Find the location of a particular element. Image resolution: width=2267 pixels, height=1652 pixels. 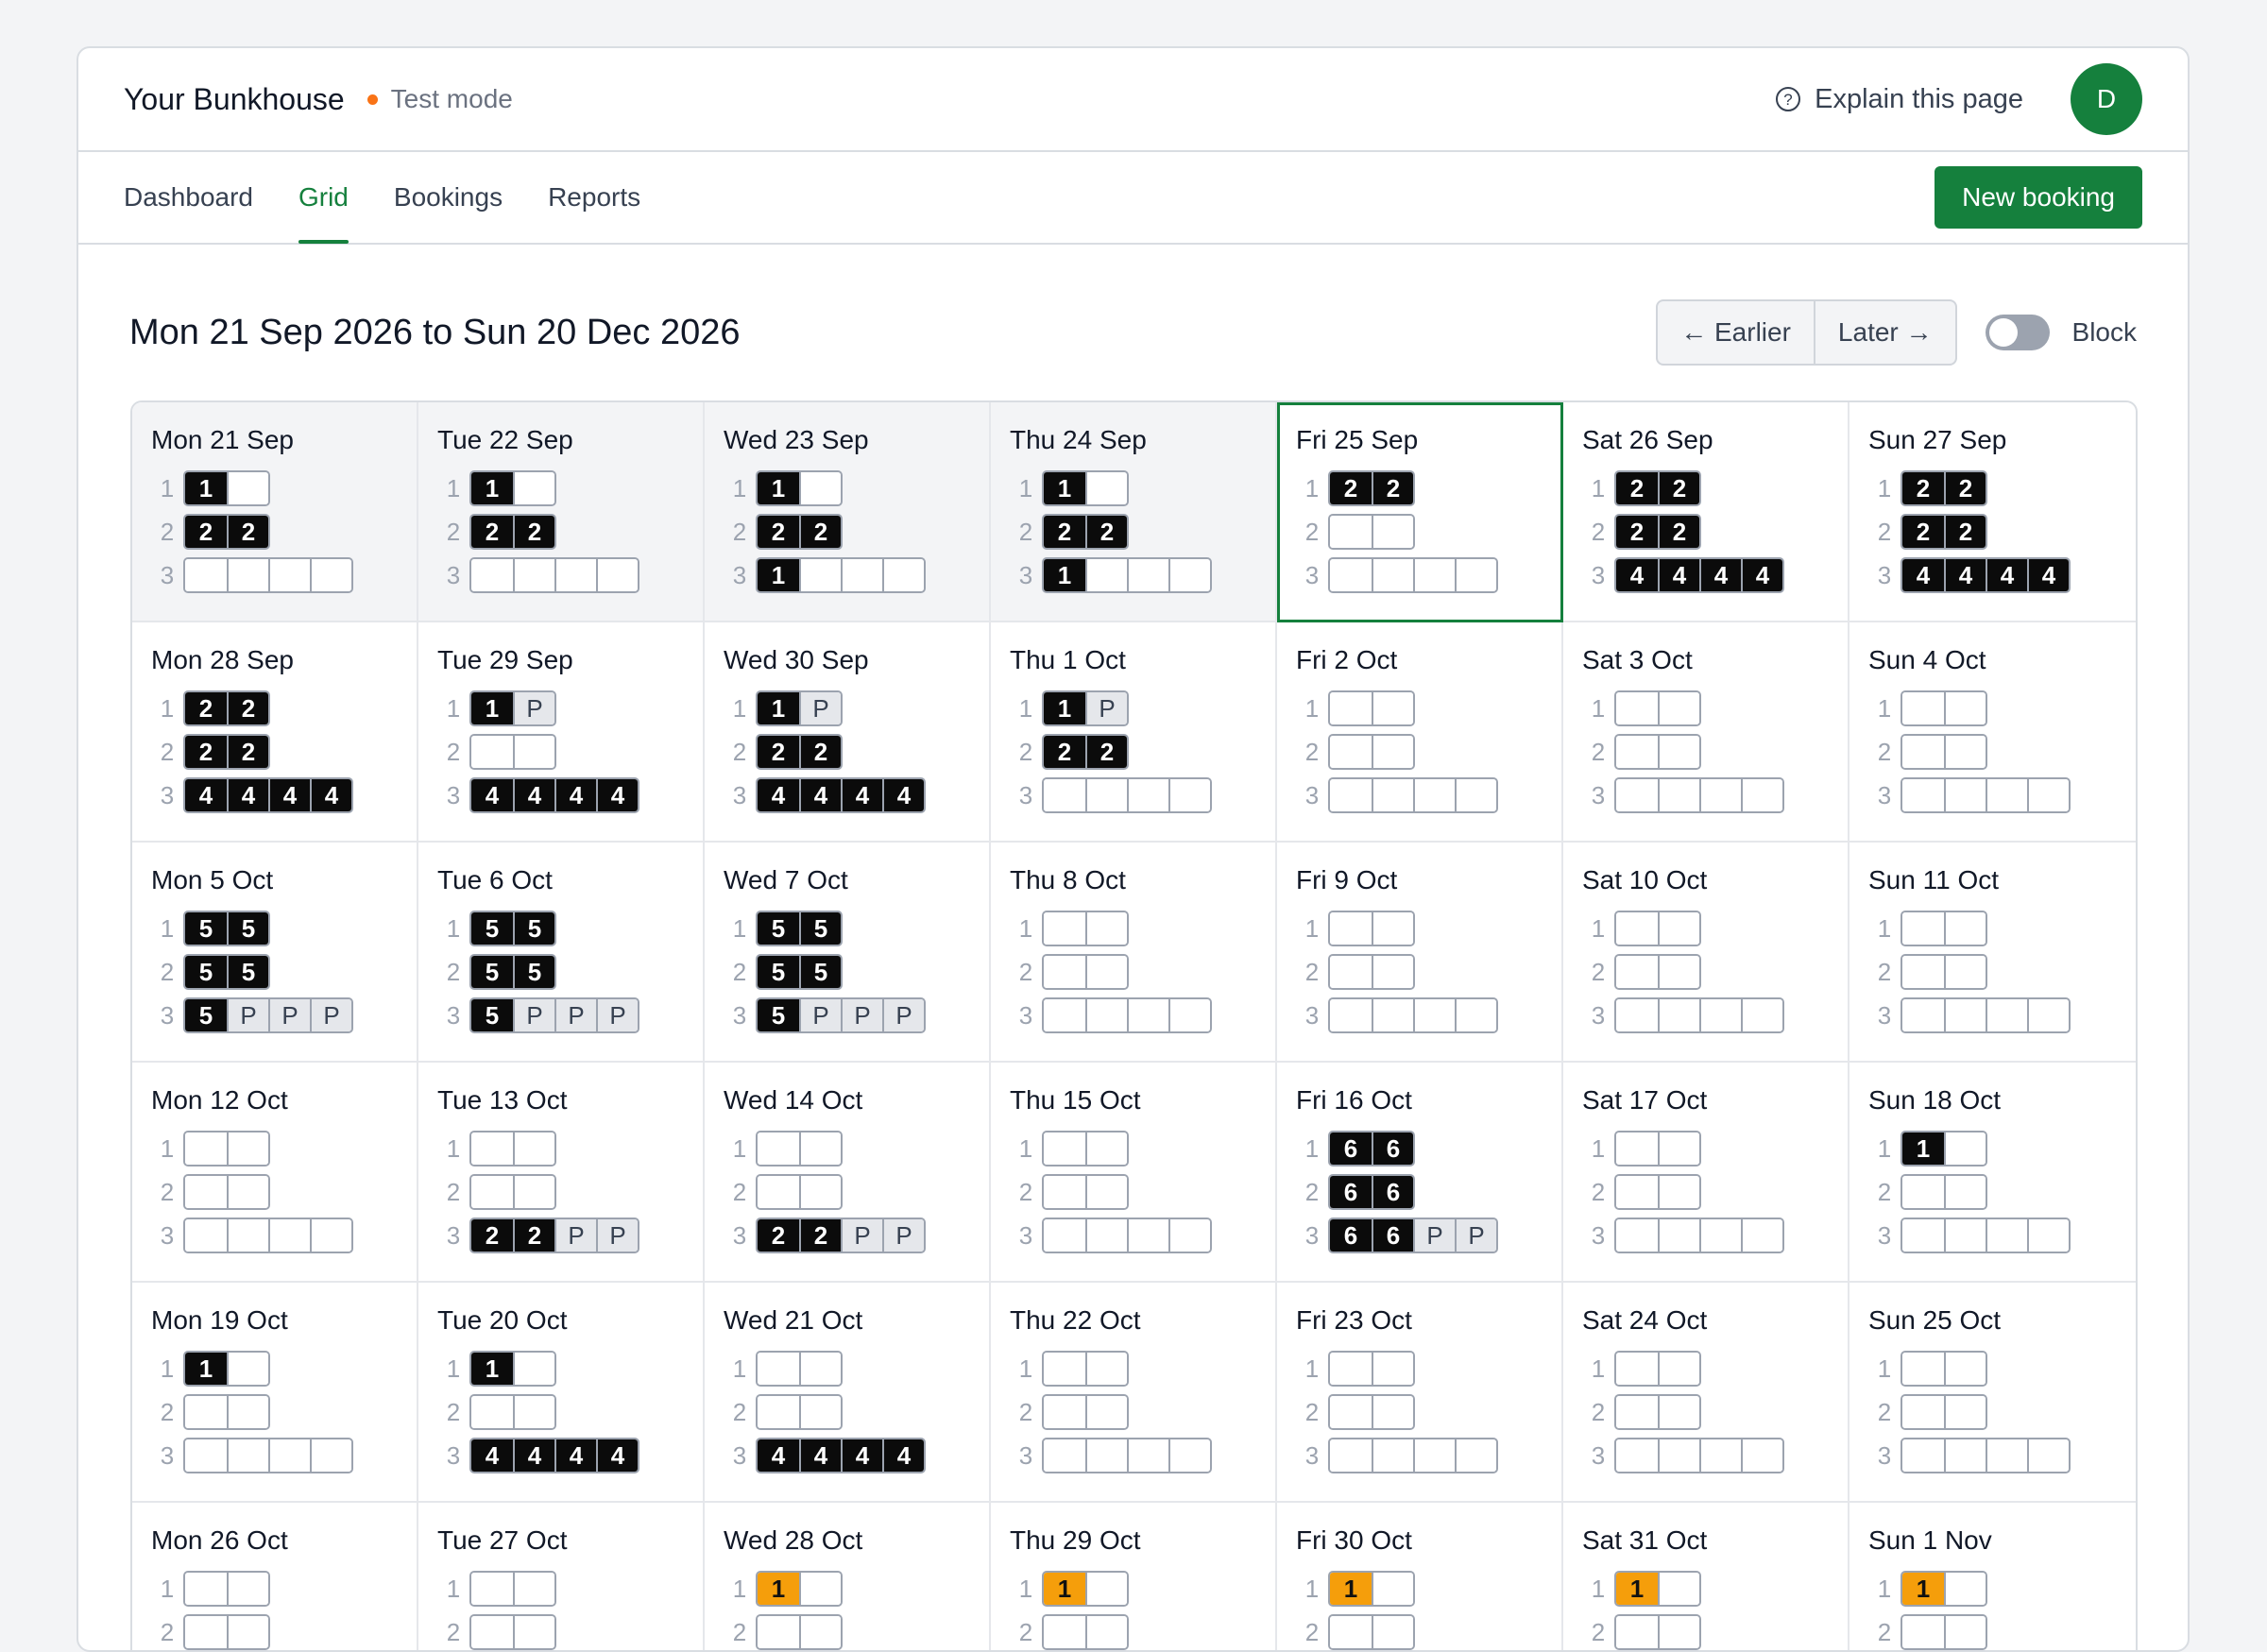

explain-page-link: ? Explain this page is located at coordinates (1899, 100).